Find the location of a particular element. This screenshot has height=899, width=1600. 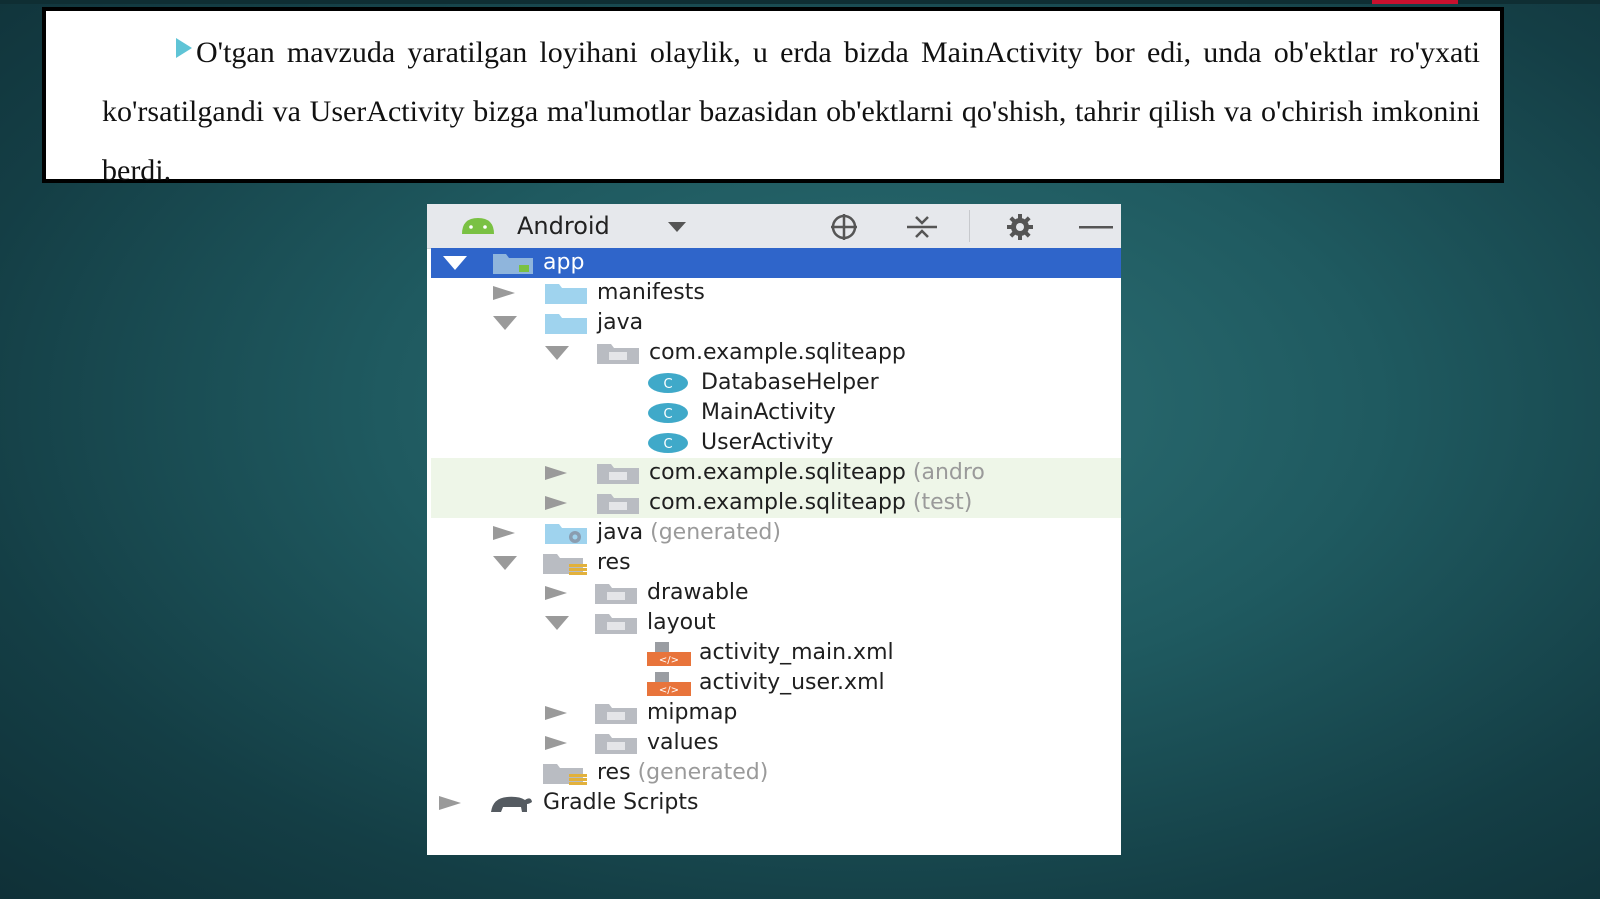

settings-button is located at coordinates (1020, 227).